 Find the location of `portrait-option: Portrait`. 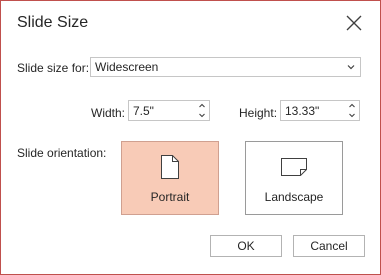

portrait-option: Portrait is located at coordinates (170, 178).